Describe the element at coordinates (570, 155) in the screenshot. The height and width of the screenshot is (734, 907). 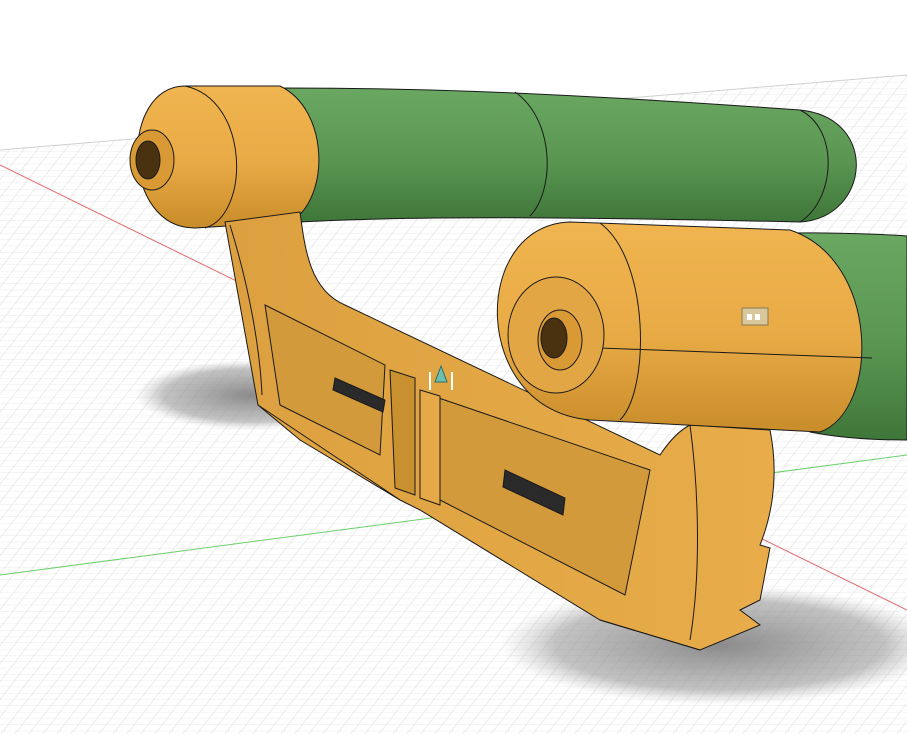
I see `back-grip-tube` at that location.